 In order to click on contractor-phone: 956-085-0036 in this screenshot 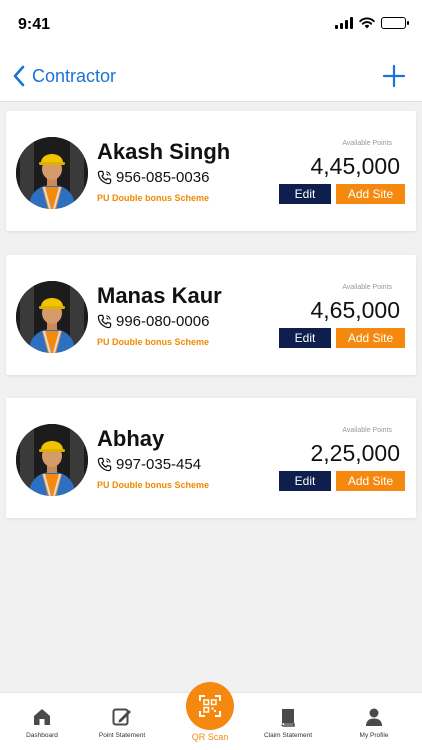, I will do `click(153, 177)`.